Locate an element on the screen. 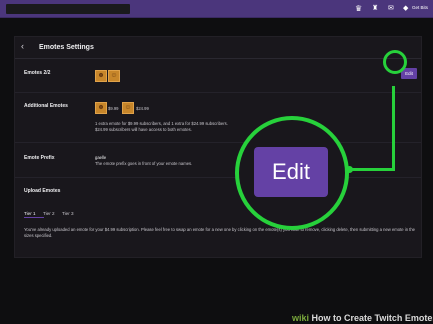  tab-tier-2: Tier 2 is located at coordinates (49, 213).